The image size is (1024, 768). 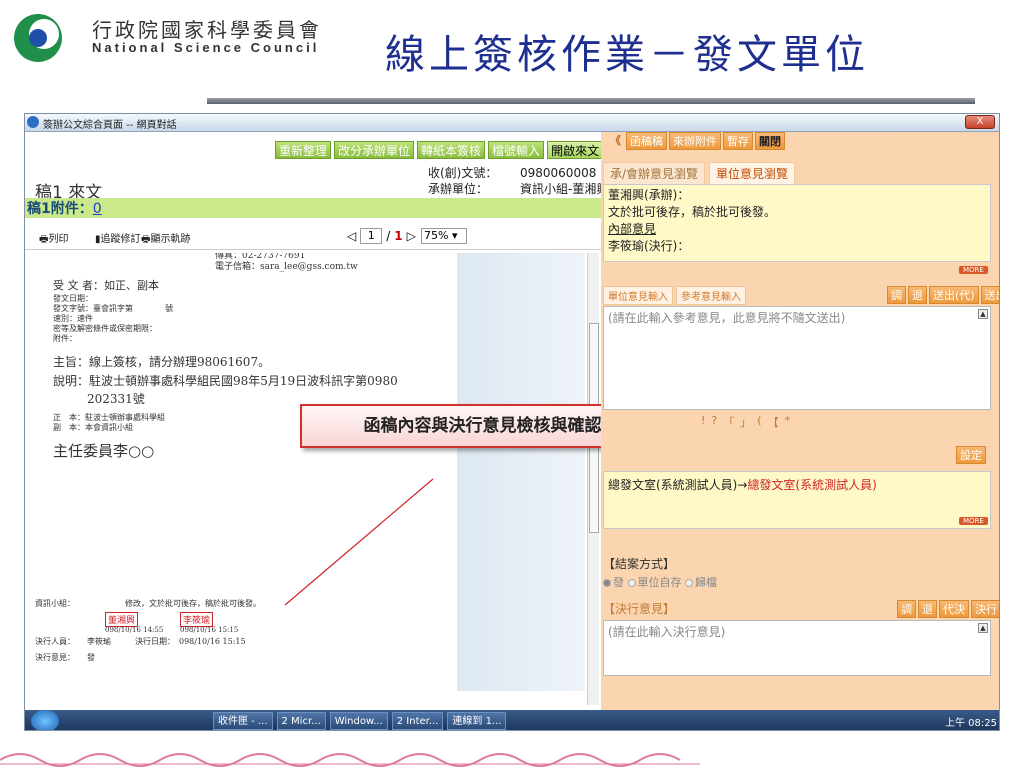 I want to click on incoming-attachment-button: 來辦附件, so click(x=695, y=141).